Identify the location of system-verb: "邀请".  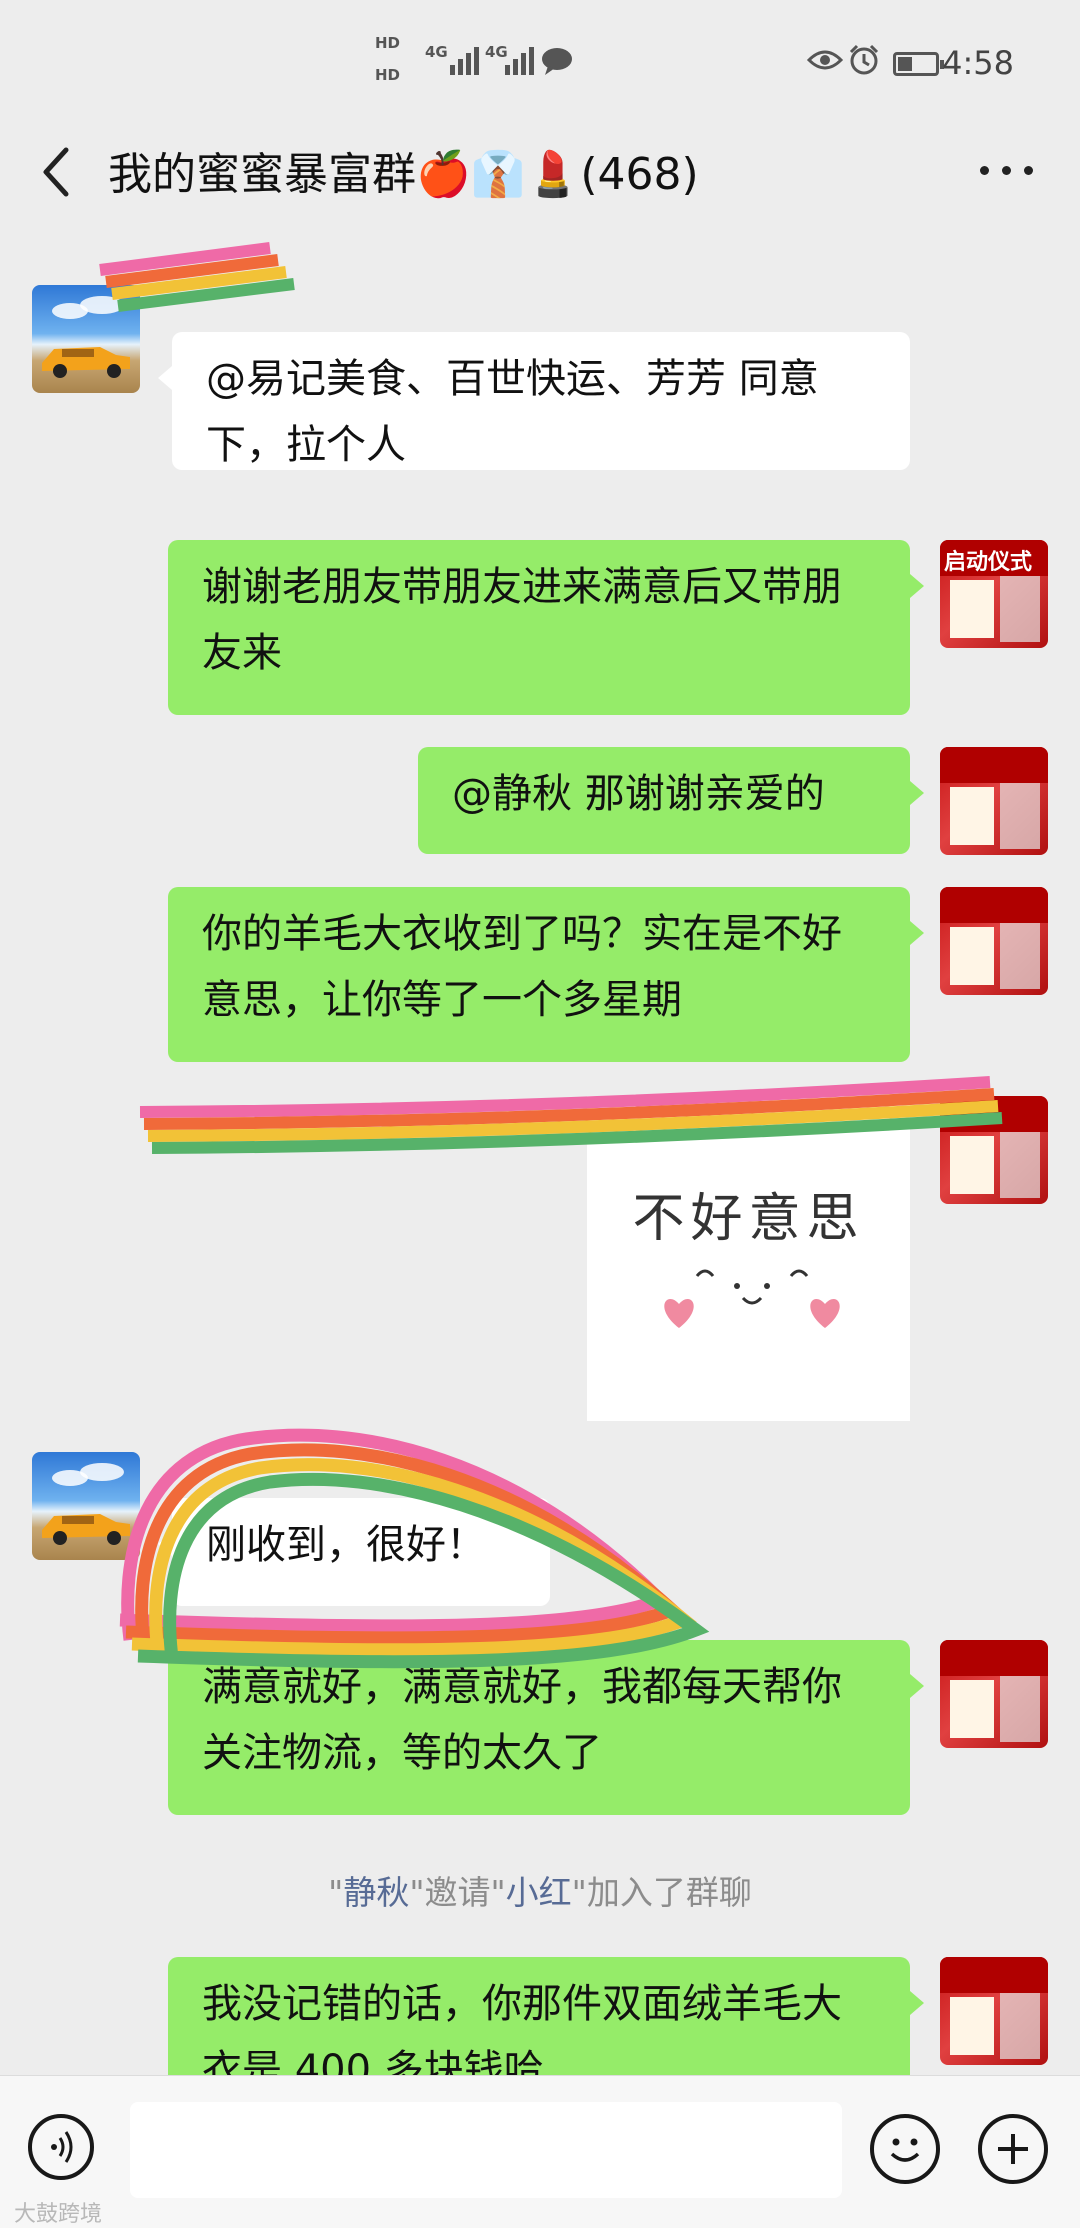
(457, 1892).